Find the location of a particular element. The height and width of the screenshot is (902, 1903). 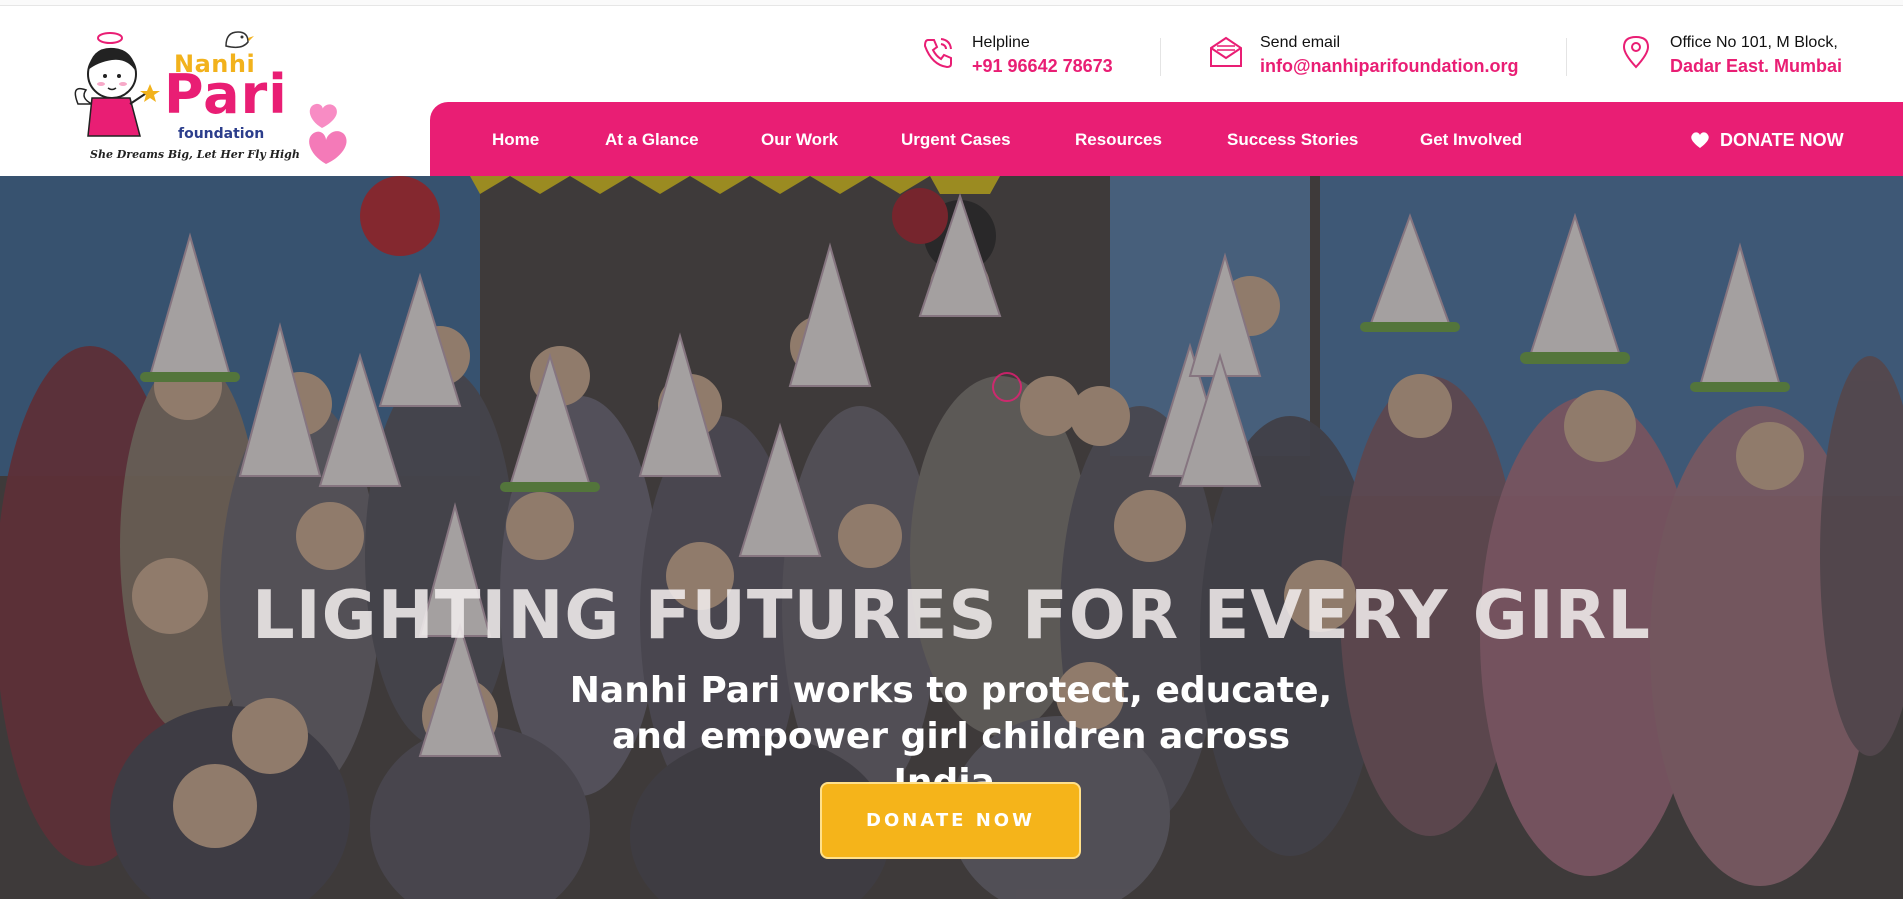

nav-get-involved: Get Involved is located at coordinates (1471, 140).